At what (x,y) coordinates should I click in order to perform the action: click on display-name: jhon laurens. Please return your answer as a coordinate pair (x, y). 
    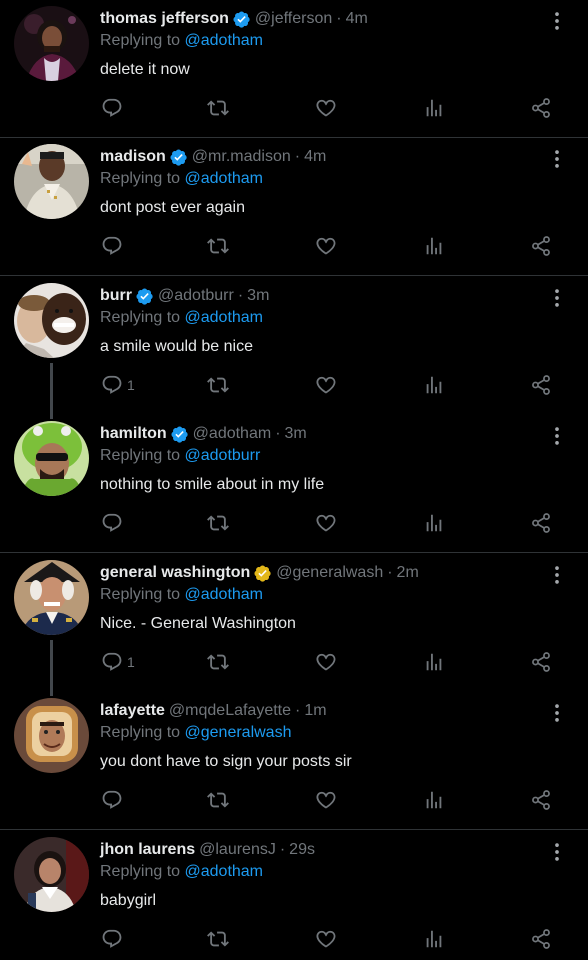
    Looking at the image, I should click on (147, 850).